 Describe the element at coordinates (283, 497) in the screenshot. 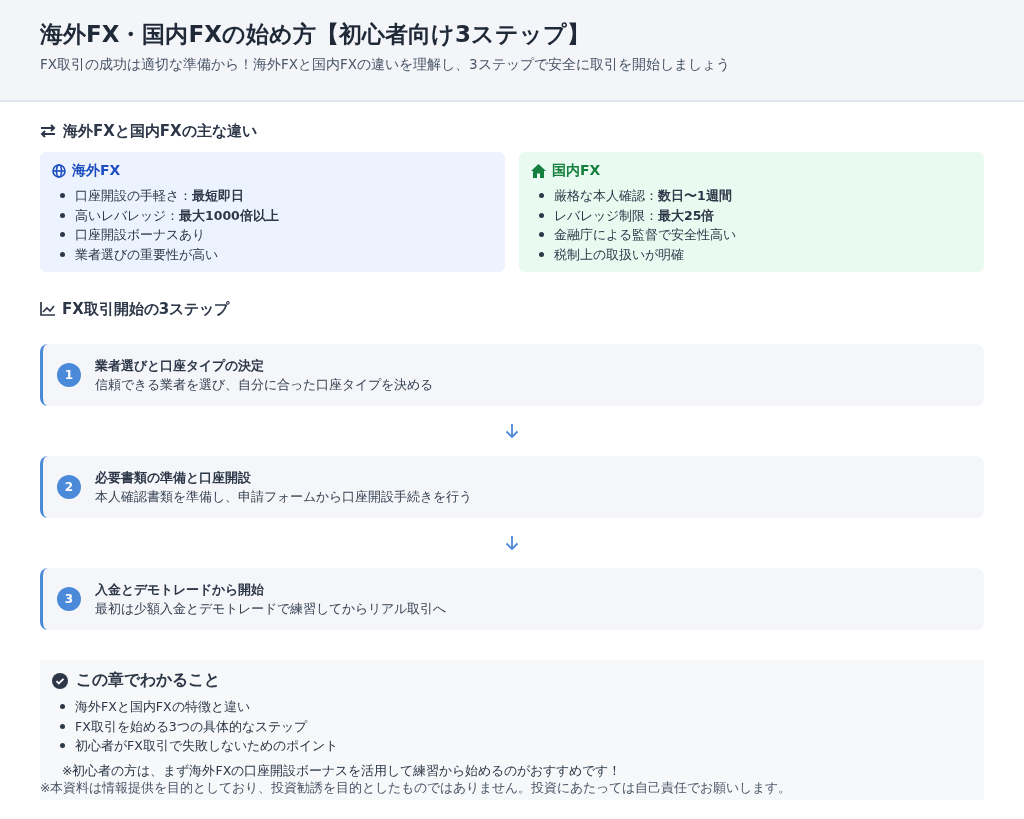

I see `step-description: 本人確認書類を準備し、申請フォームから口座開設手続きを行う` at that location.